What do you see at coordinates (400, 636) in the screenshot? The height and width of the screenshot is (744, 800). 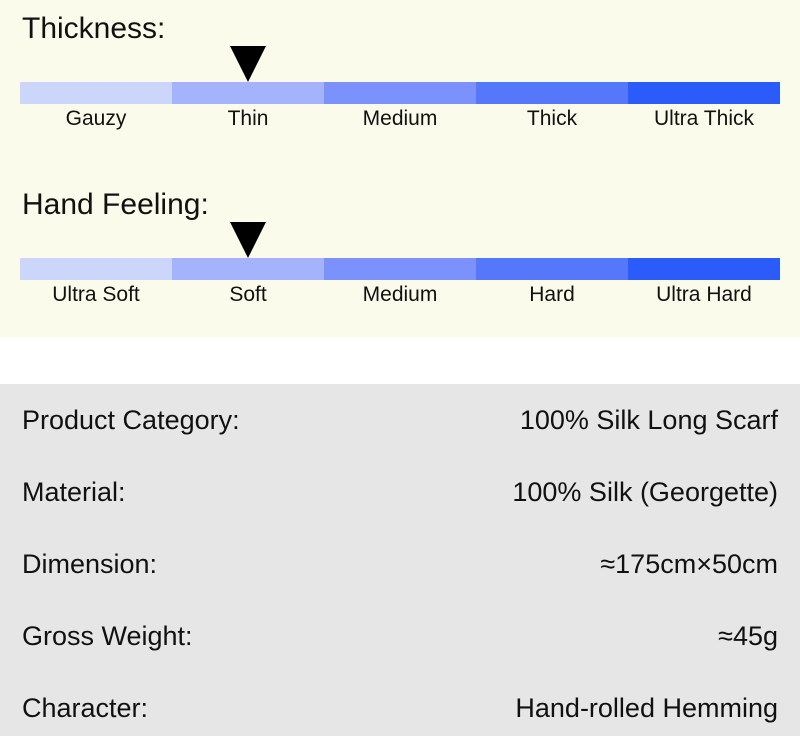 I see `spec-row-gross-weight: Gross Weight: ≈45g` at bounding box center [400, 636].